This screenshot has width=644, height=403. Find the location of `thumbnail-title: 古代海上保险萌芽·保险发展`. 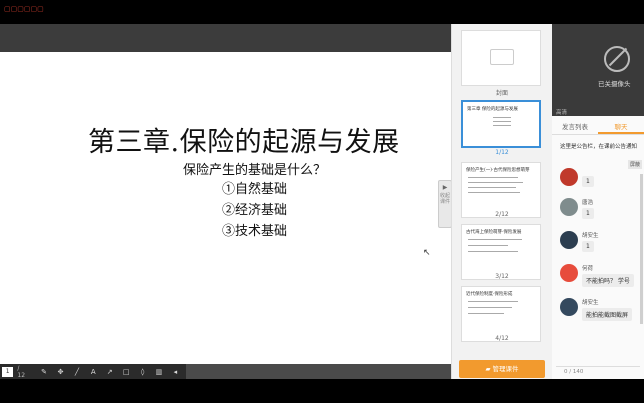

thumbnail-title: 古代海上保险萌芽·保险发展 is located at coordinates (494, 232).